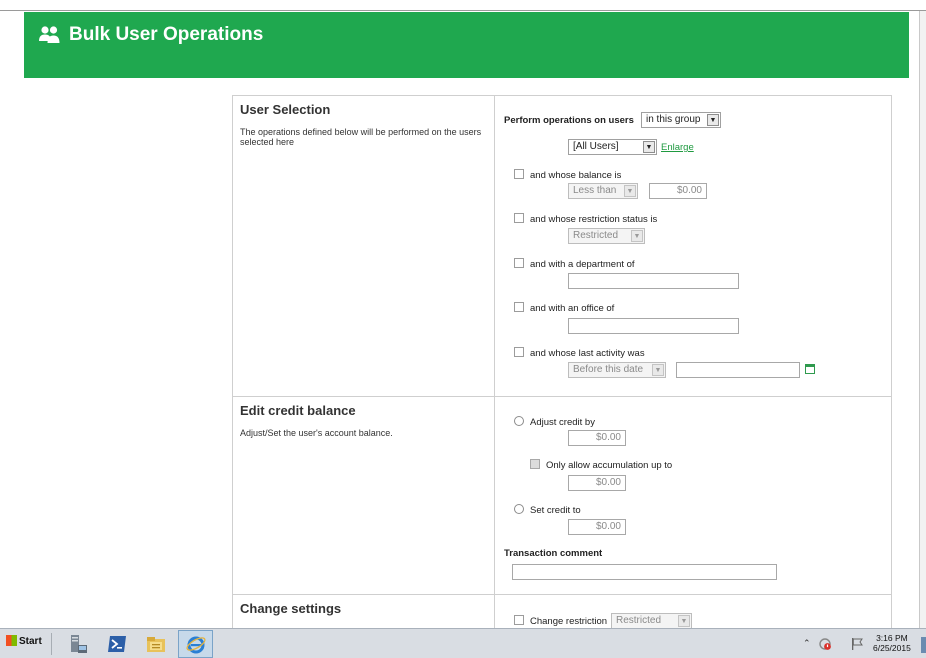 The height and width of the screenshot is (658, 926). Describe the element at coordinates (606, 236) in the screenshot. I see `restriction-select: Restricted ▼` at that location.